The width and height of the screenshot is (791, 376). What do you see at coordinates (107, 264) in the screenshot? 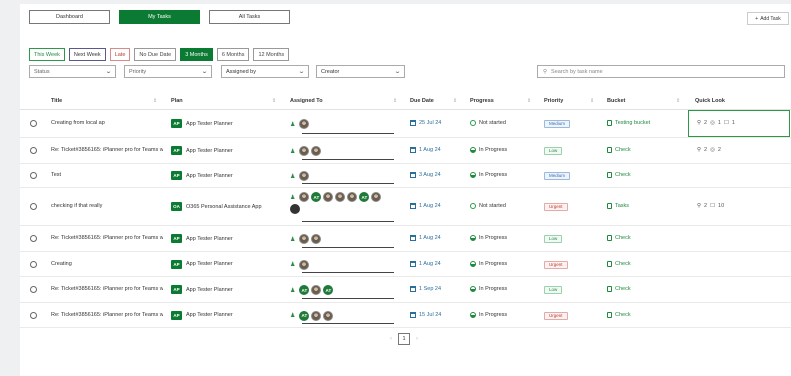
I see `task-title: Creating` at bounding box center [107, 264].